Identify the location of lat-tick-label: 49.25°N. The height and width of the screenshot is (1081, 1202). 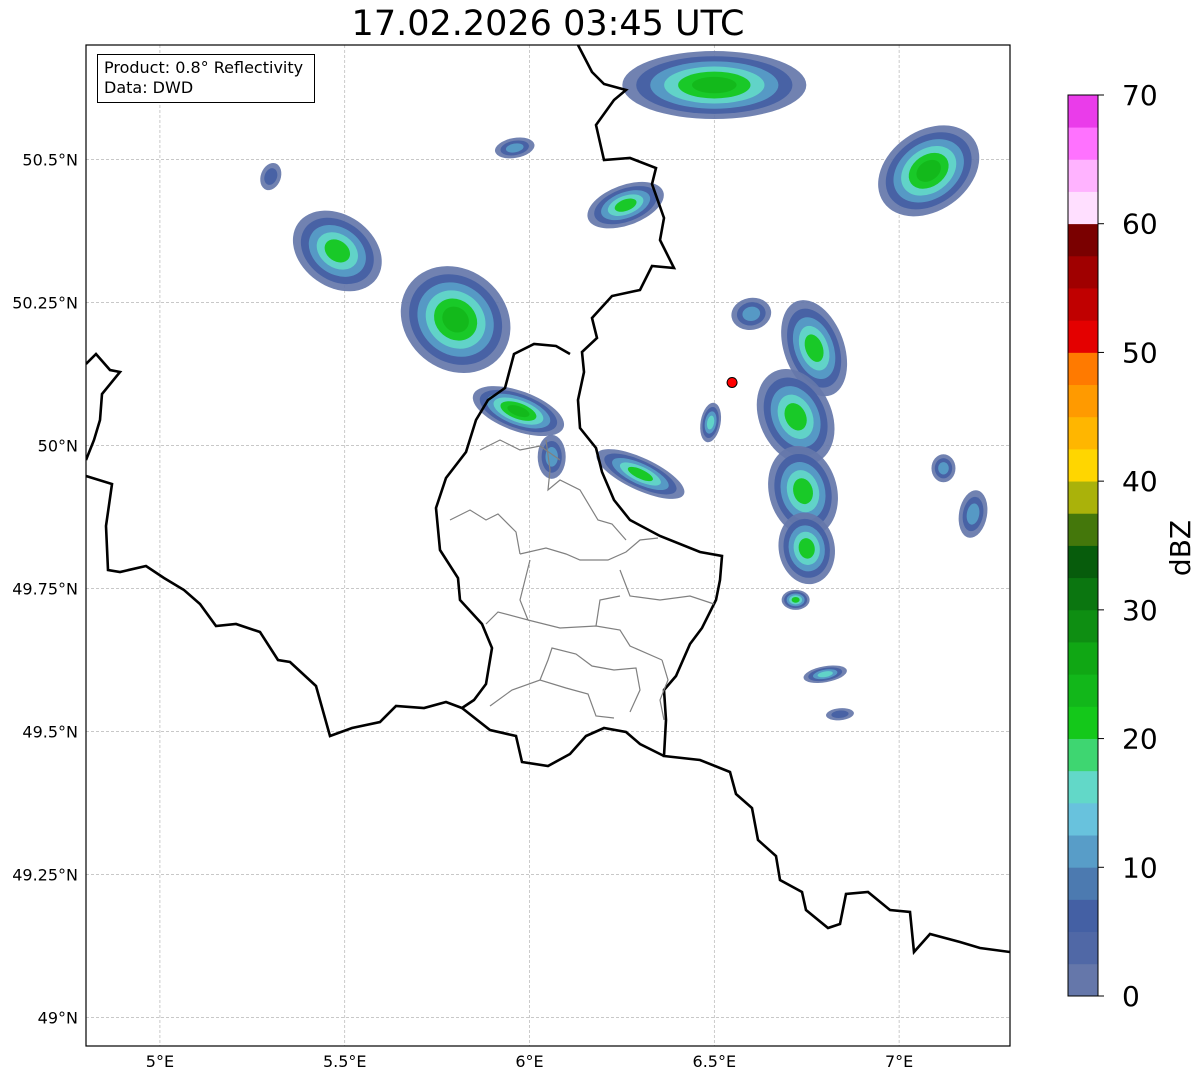
(45, 874).